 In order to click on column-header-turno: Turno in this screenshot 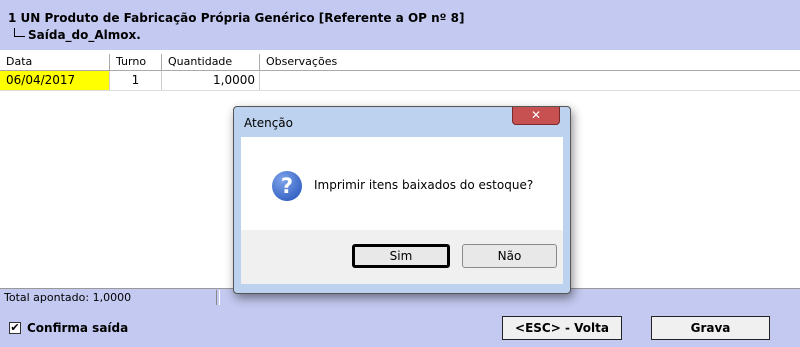, I will do `click(136, 62)`.